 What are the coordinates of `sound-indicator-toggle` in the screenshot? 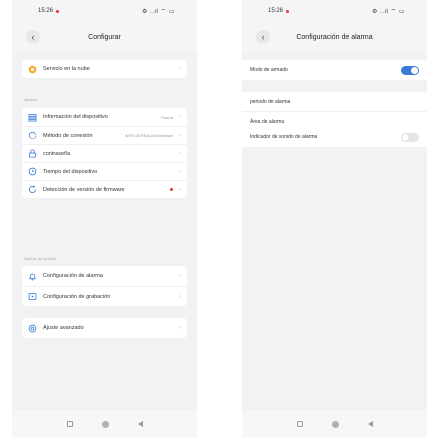 It's located at (410, 137).